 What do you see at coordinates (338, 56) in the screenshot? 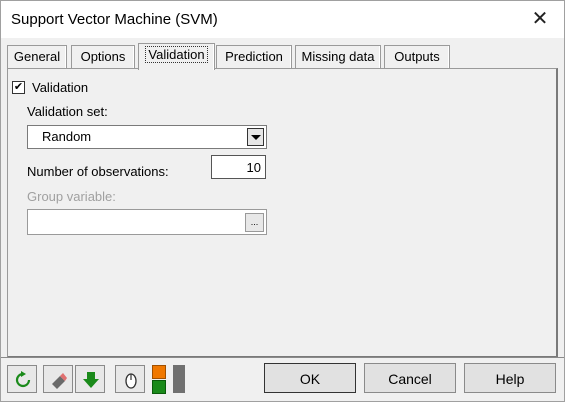
I see `tab-missing-data: Missing data` at bounding box center [338, 56].